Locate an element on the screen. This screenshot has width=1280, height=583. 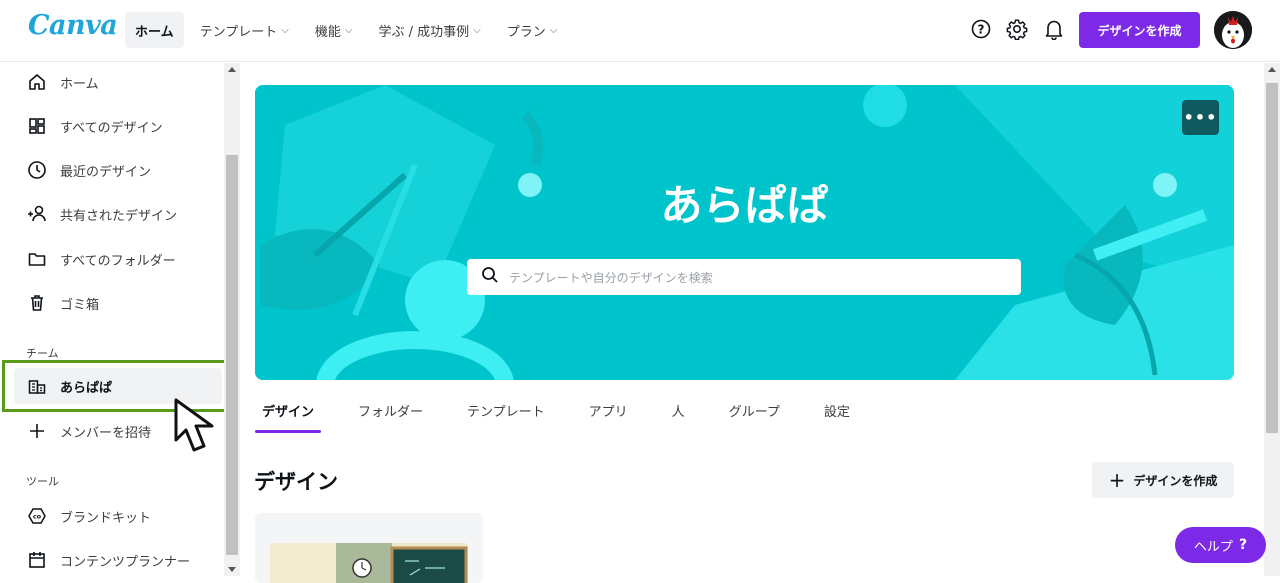
search-input: テンプレートや自分のデザインを検索 is located at coordinates (744, 277).